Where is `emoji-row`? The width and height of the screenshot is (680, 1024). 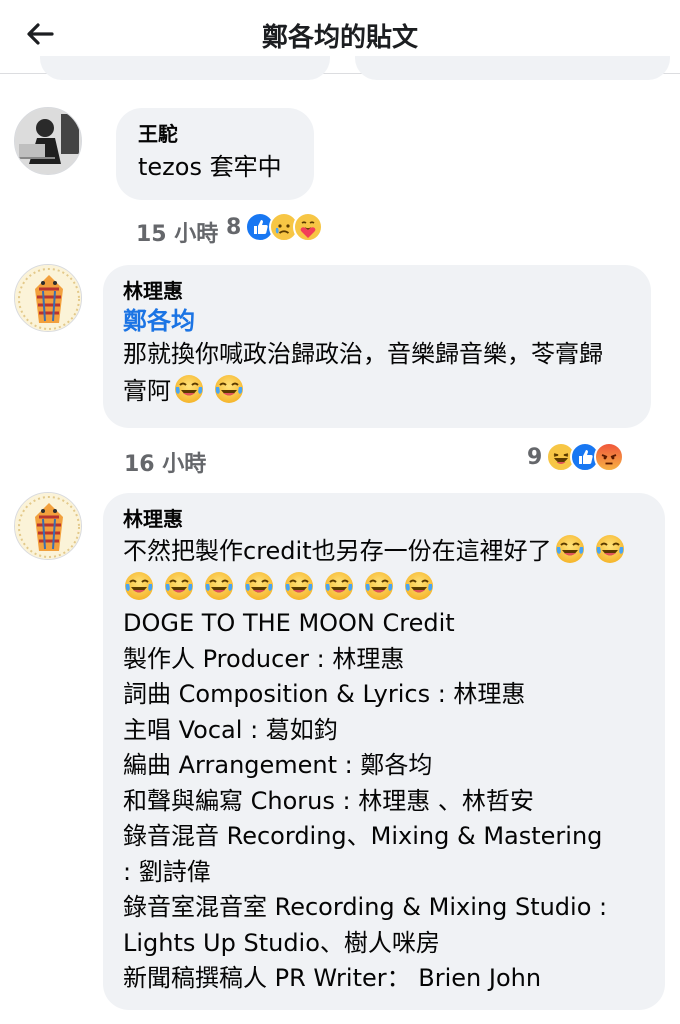
emoji-row is located at coordinates (384, 588).